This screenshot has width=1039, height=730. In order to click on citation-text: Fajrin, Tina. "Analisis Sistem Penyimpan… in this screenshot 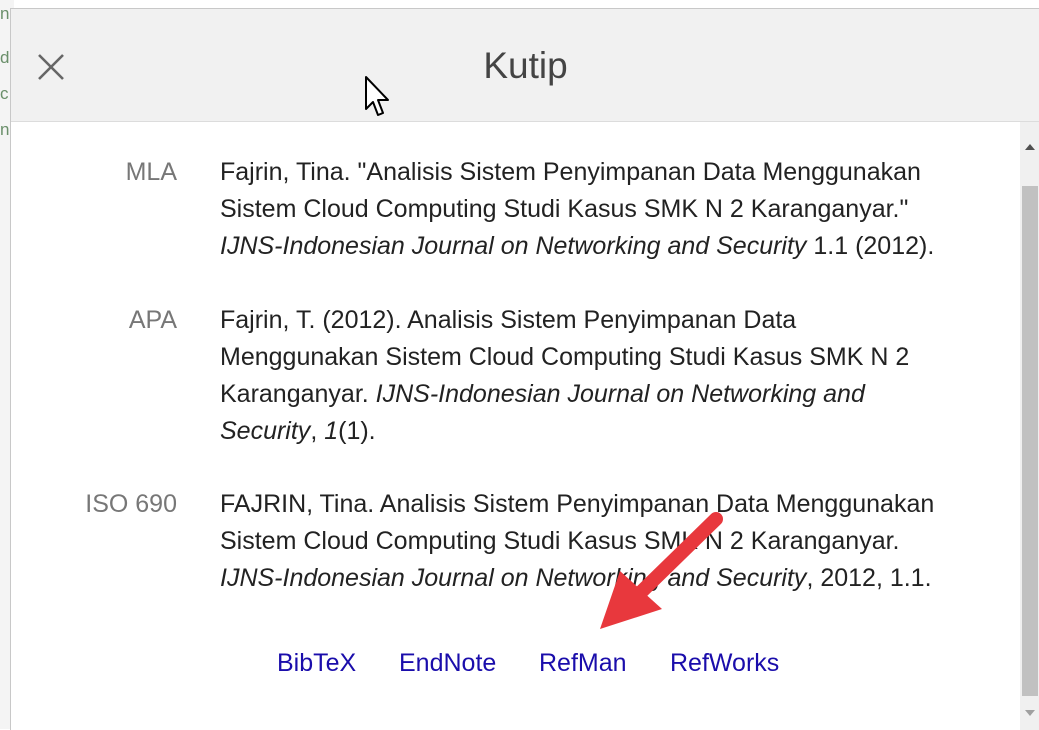, I will do `click(600, 209)`.